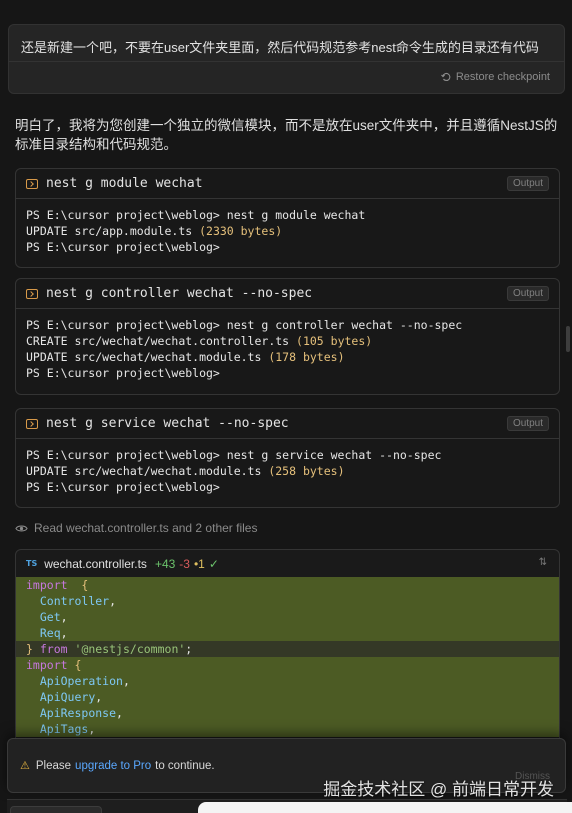 Image resolution: width=572 pixels, height=813 pixels. What do you see at coordinates (67, 697) in the screenshot?
I see `code-token: ApiQuery` at bounding box center [67, 697].